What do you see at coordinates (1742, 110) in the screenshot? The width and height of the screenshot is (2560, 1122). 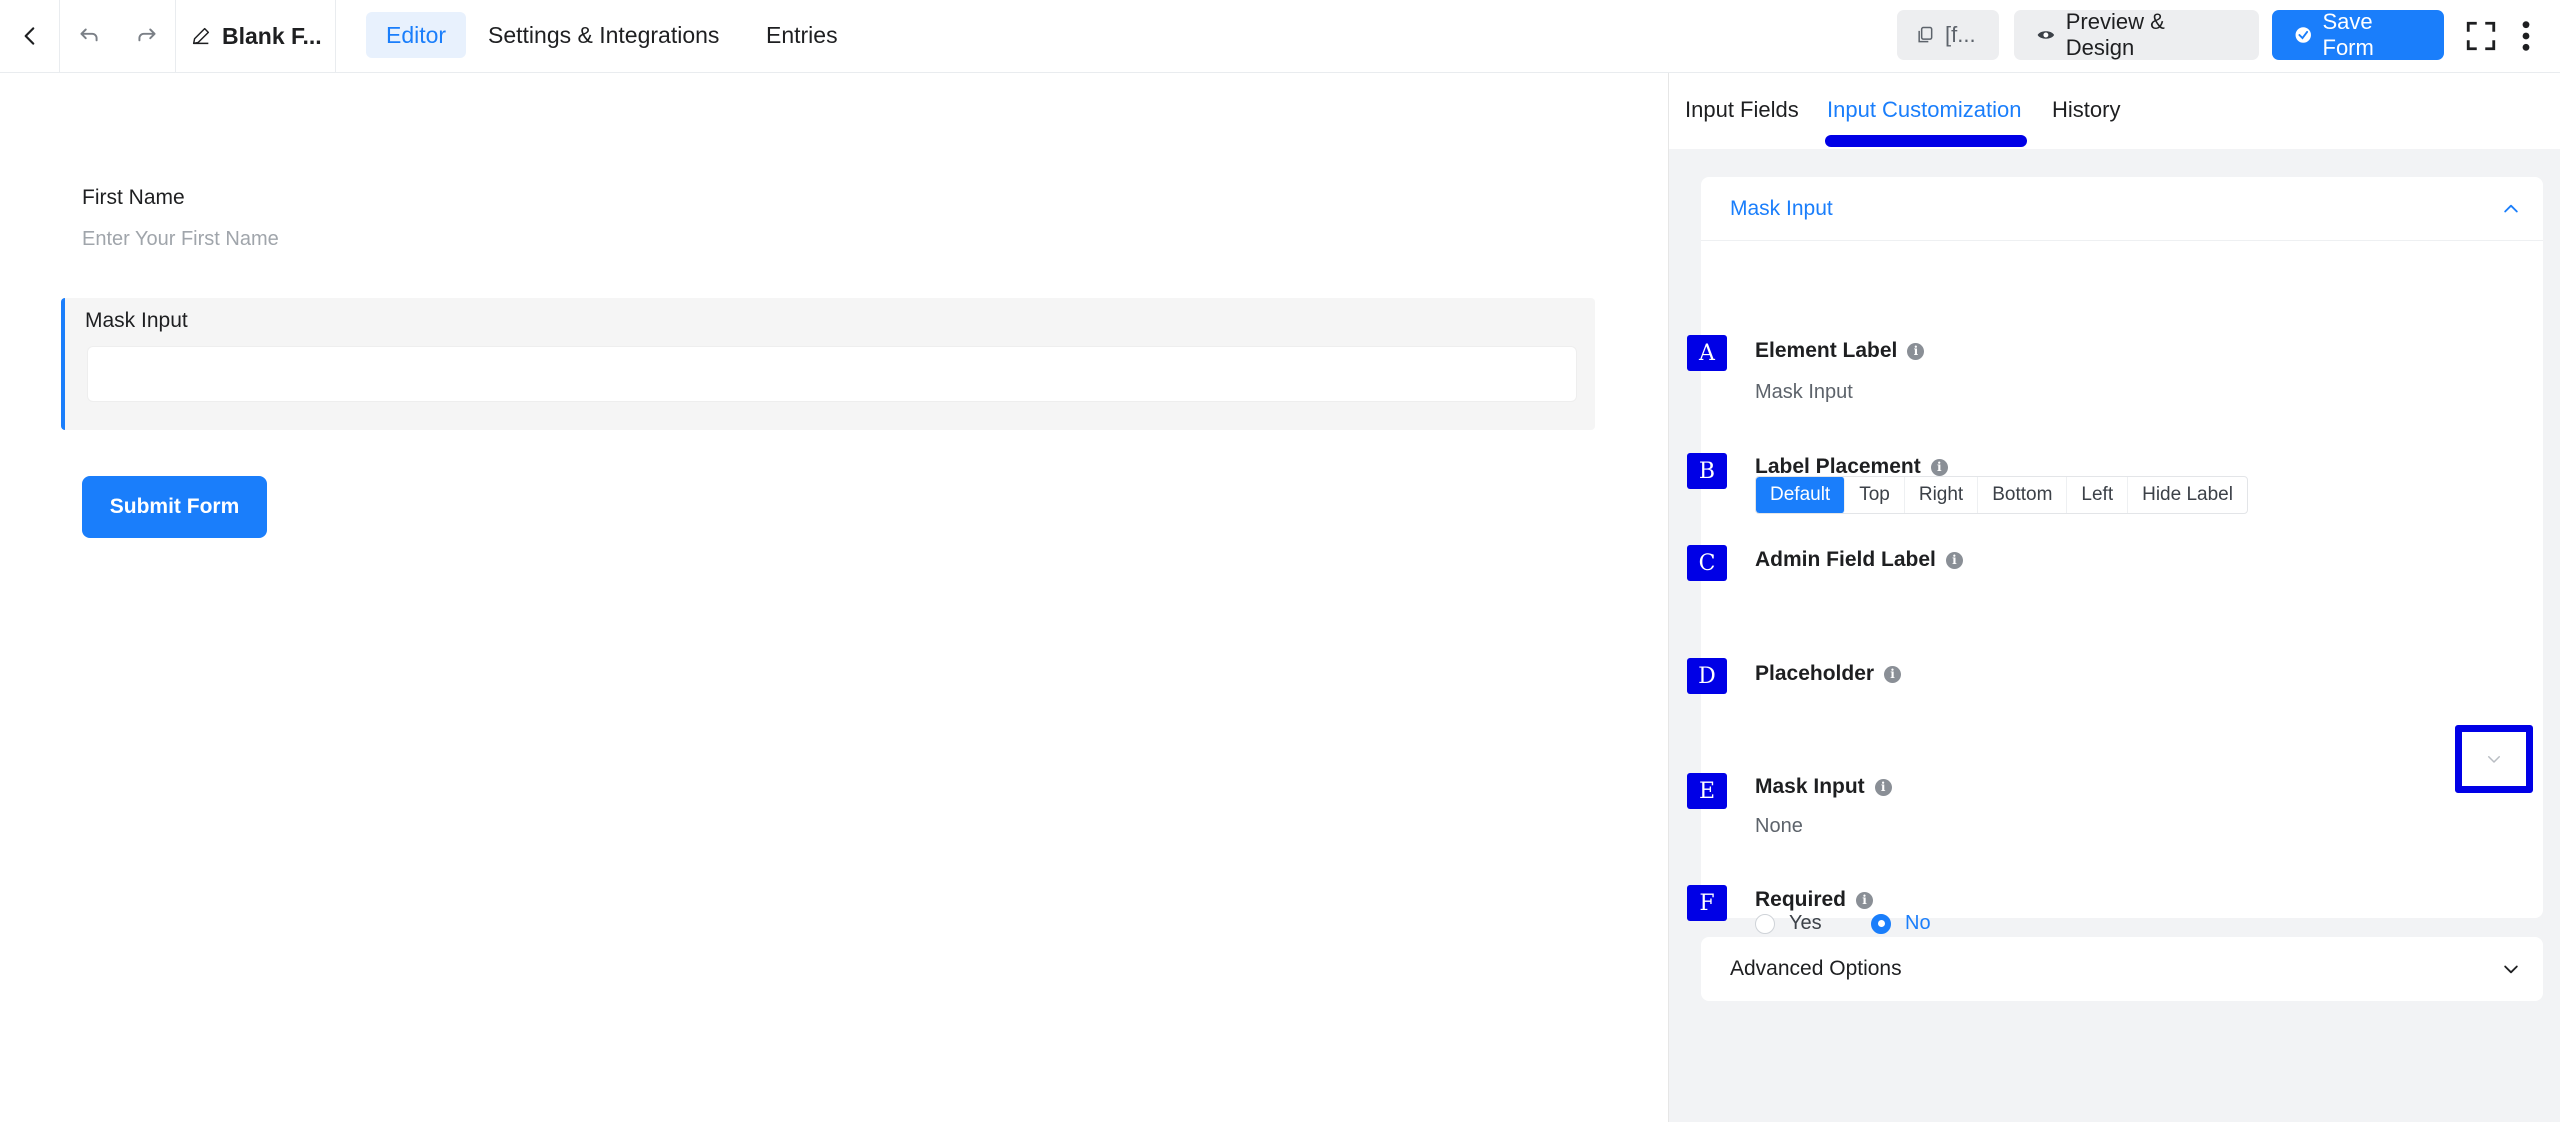 I see `tab-input-fields: Input Fields` at bounding box center [1742, 110].